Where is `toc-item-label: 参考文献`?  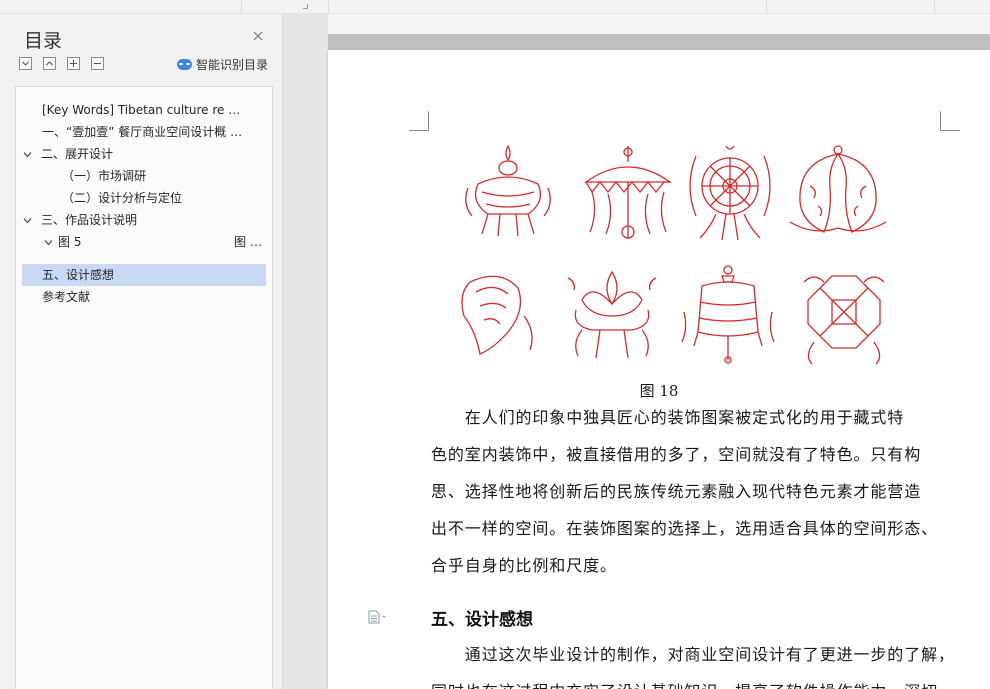
toc-item-label: 参考文献 is located at coordinates (66, 297).